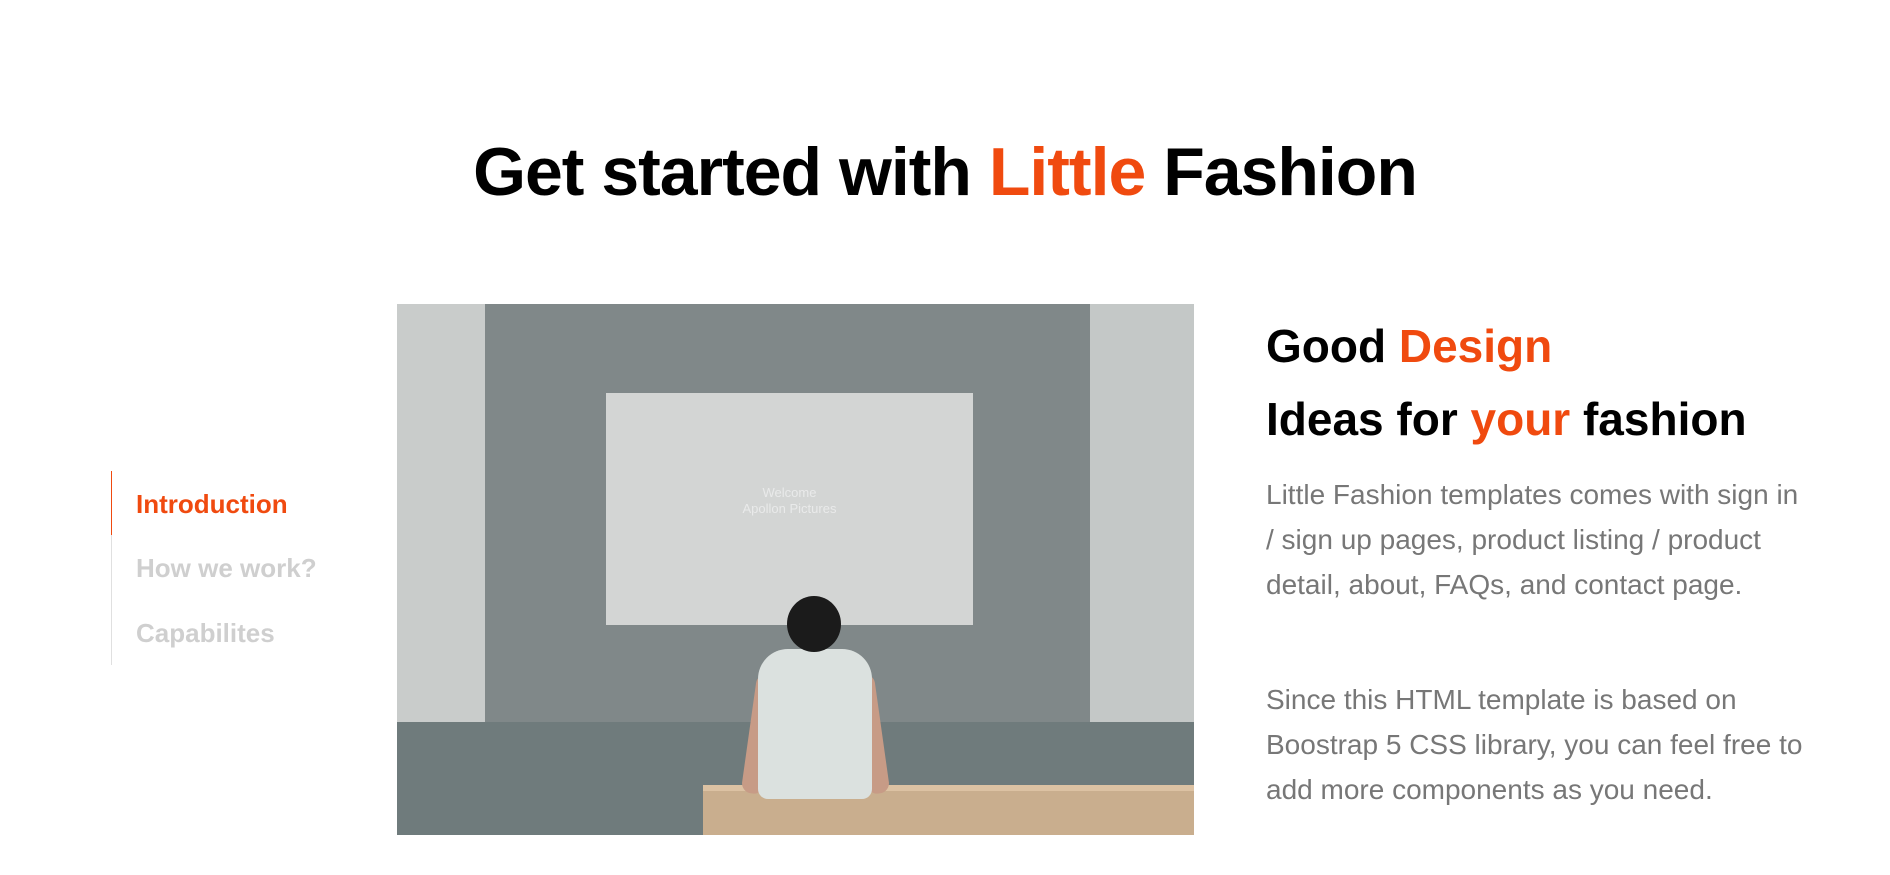  I want to click on screen-text-line2: Apollon Pictures, so click(789, 508).